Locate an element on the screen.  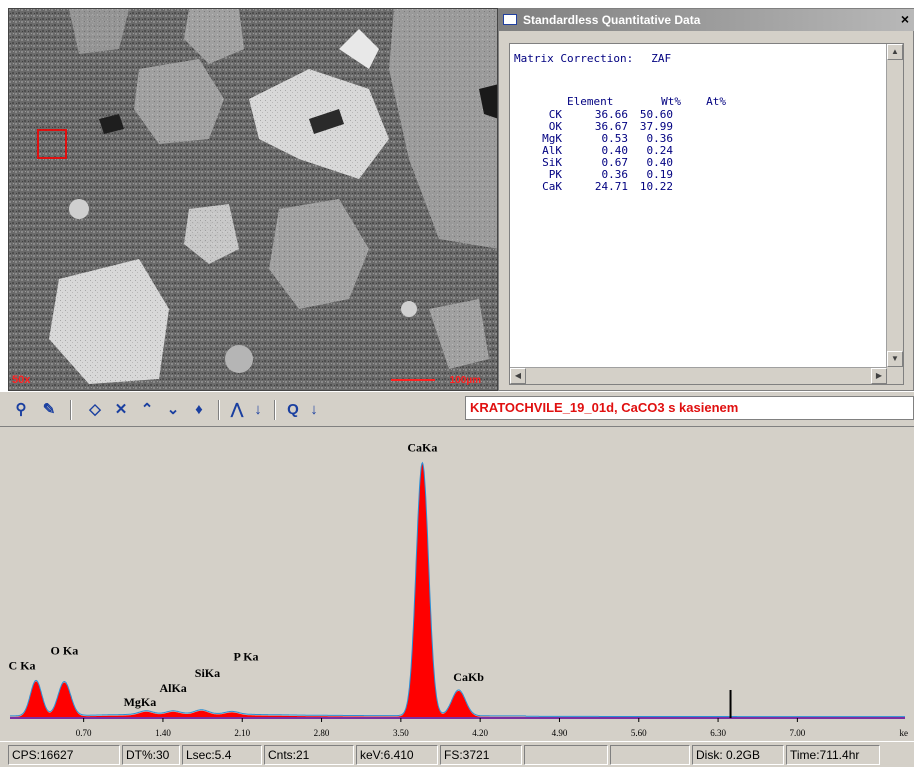
element-wt: 24.71 is located at coordinates (611, 186).